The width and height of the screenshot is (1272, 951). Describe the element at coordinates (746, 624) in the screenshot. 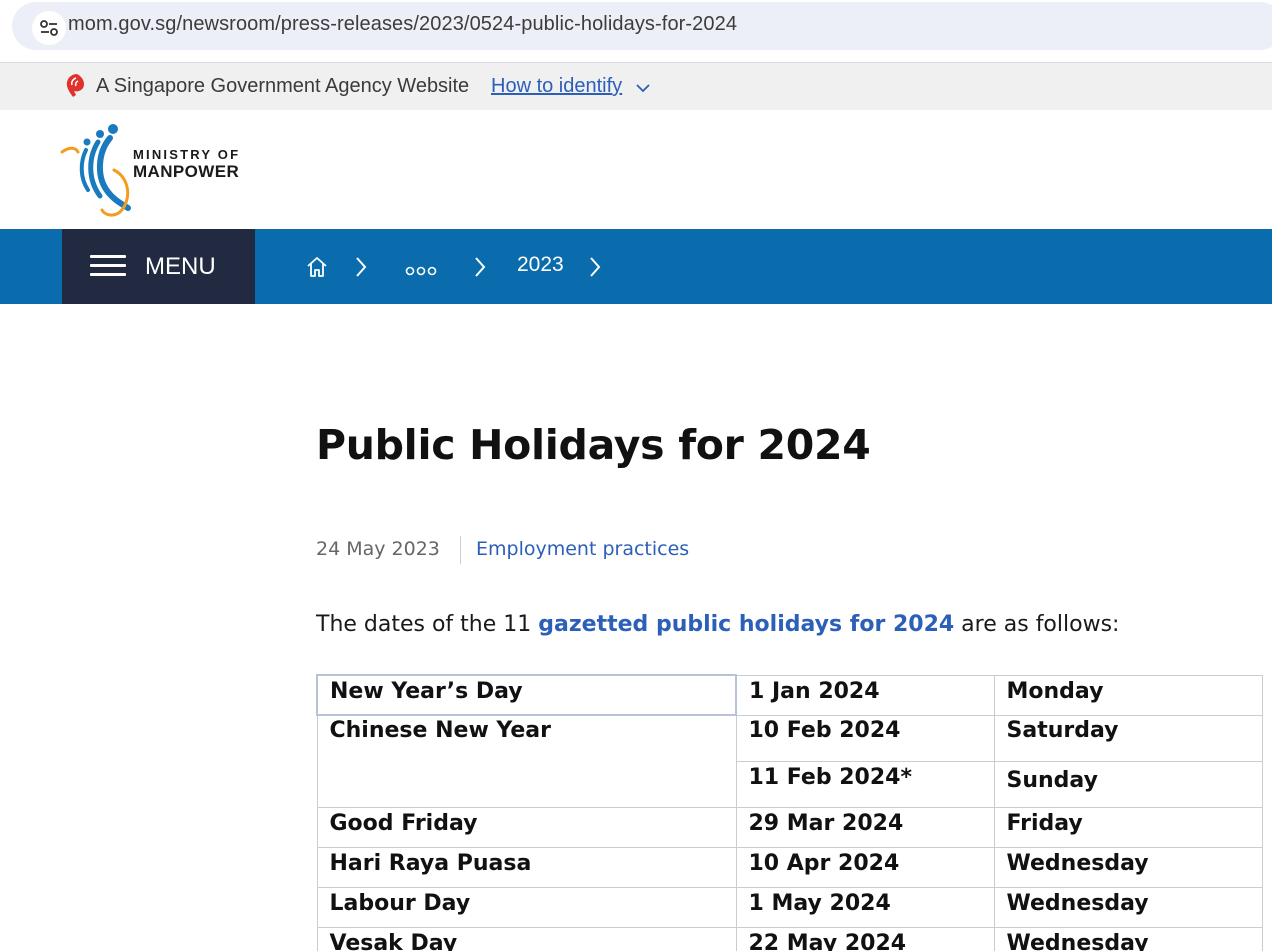

I see `gazetted-holidays-link: gazetted public holidays for 2024` at that location.